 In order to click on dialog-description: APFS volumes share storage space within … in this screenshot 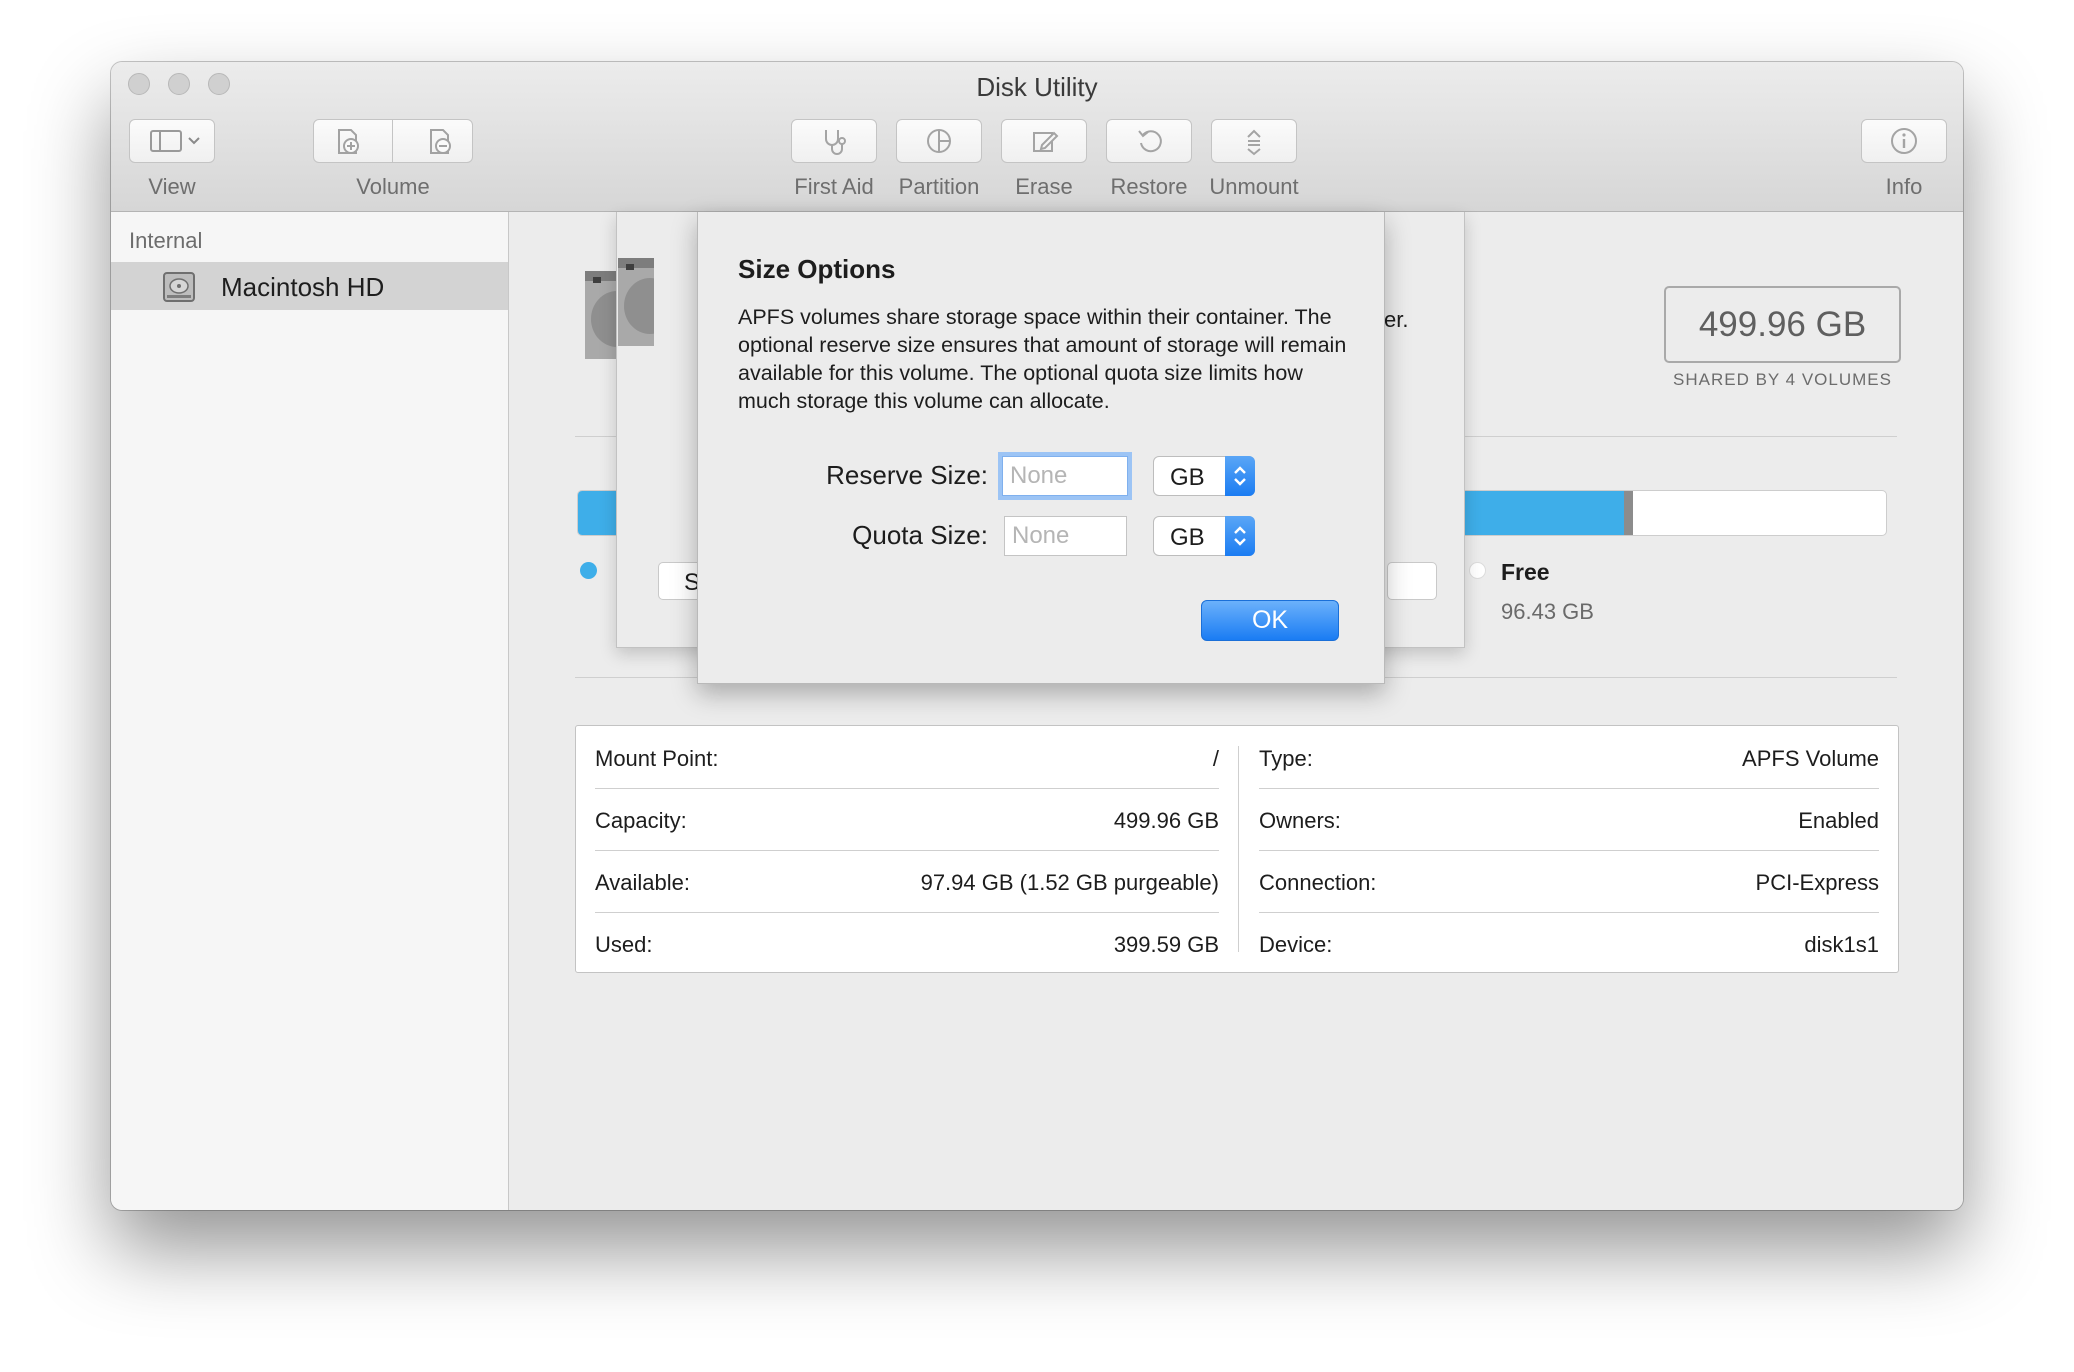, I will do `click(1042, 359)`.